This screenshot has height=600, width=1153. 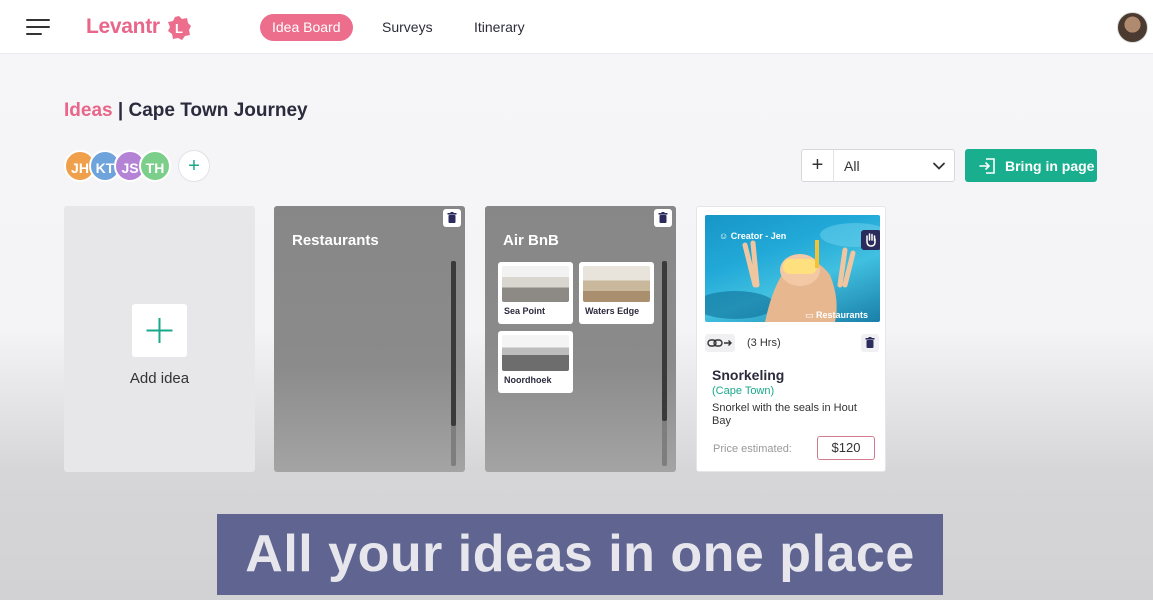 I want to click on filter-selected-value: All, so click(x=852, y=166).